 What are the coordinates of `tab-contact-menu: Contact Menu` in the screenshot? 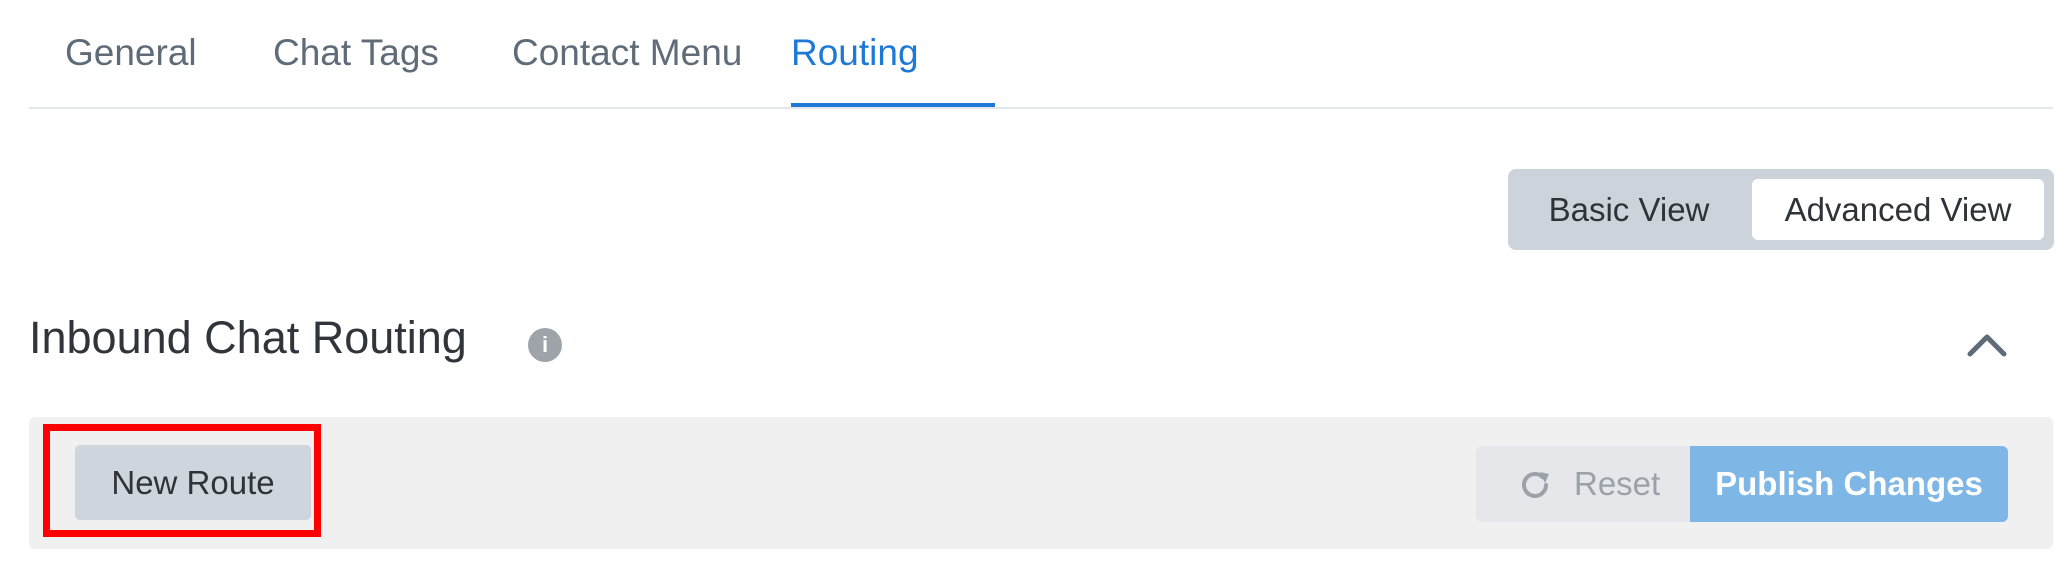 It's located at (627, 69).